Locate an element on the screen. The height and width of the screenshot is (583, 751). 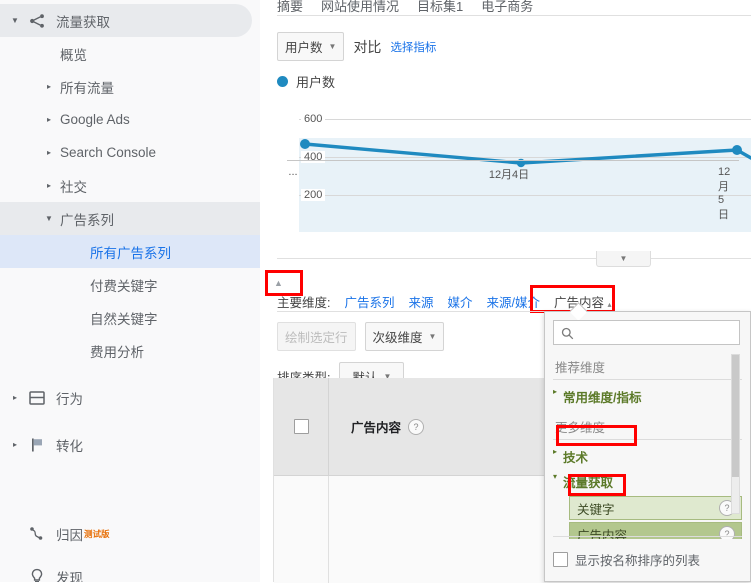
xtick-dec5: 12月5日 is located at coordinates (724, 193).